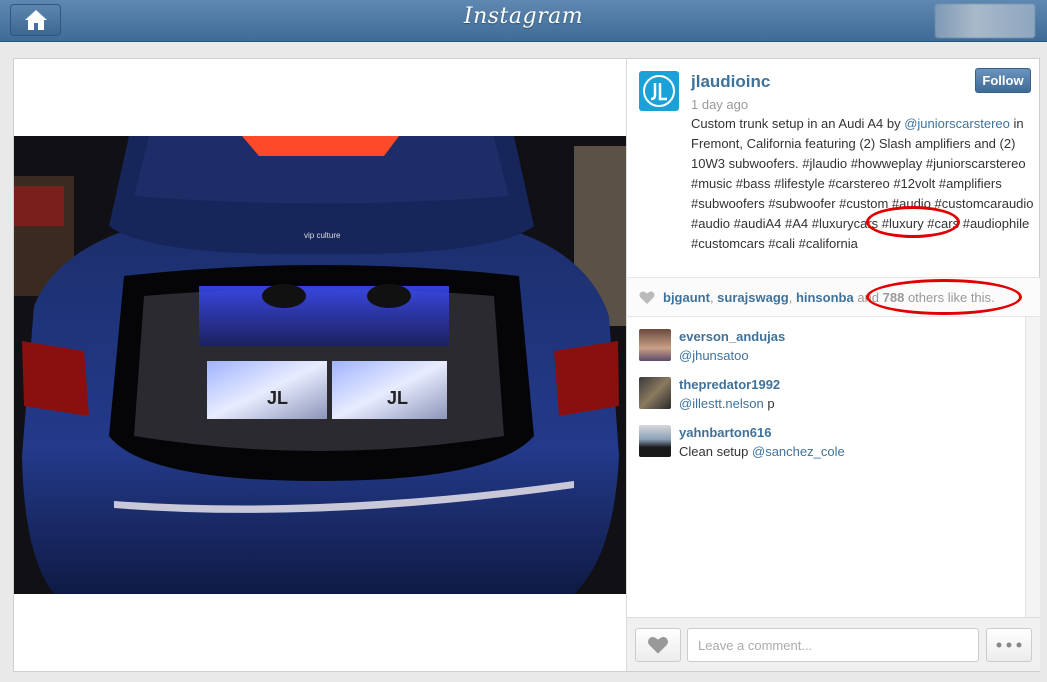 The image size is (1047, 682). I want to click on post-timestamp: 1 day ago, so click(720, 104).